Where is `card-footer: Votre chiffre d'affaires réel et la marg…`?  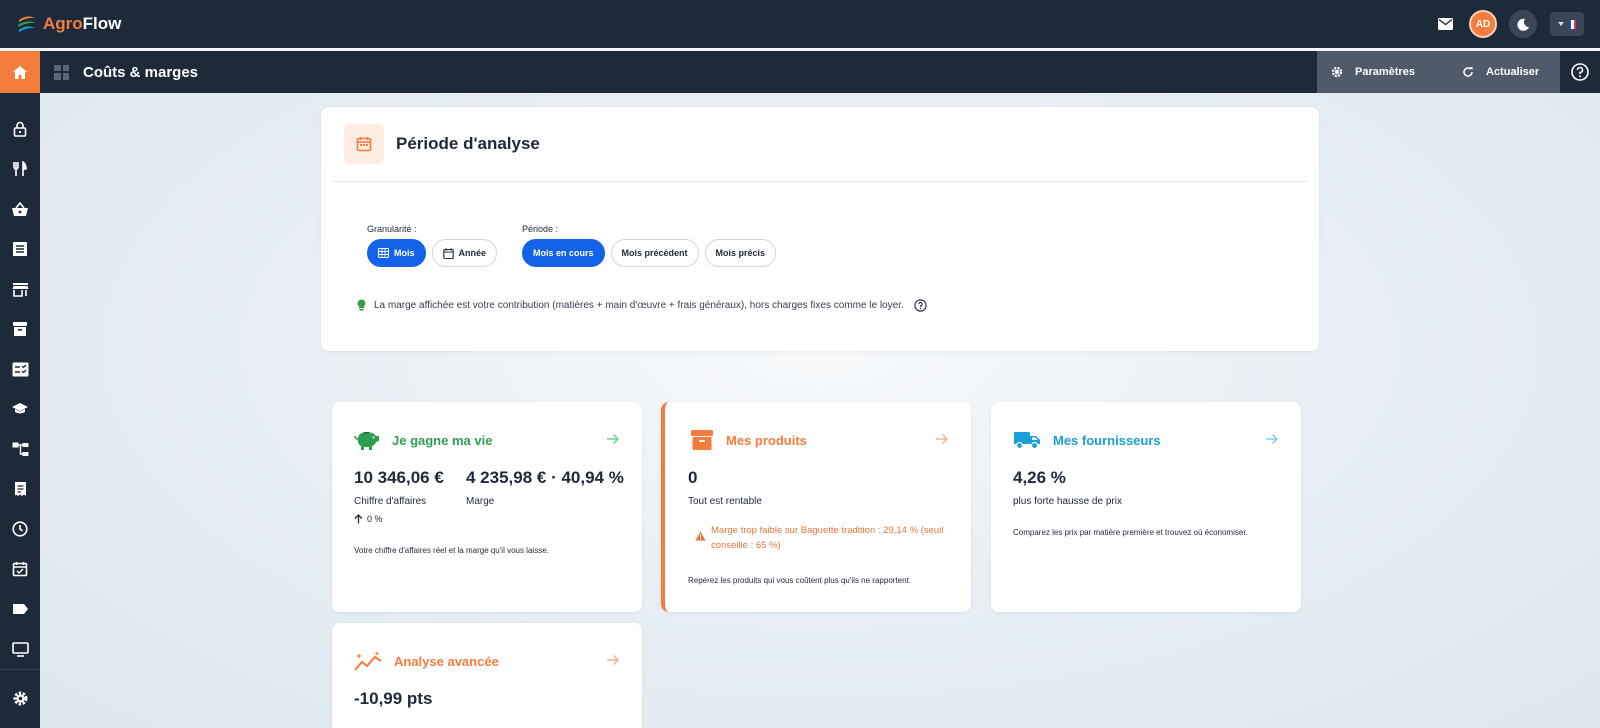 card-footer: Votre chiffre d'affaires réel et la marg… is located at coordinates (451, 550).